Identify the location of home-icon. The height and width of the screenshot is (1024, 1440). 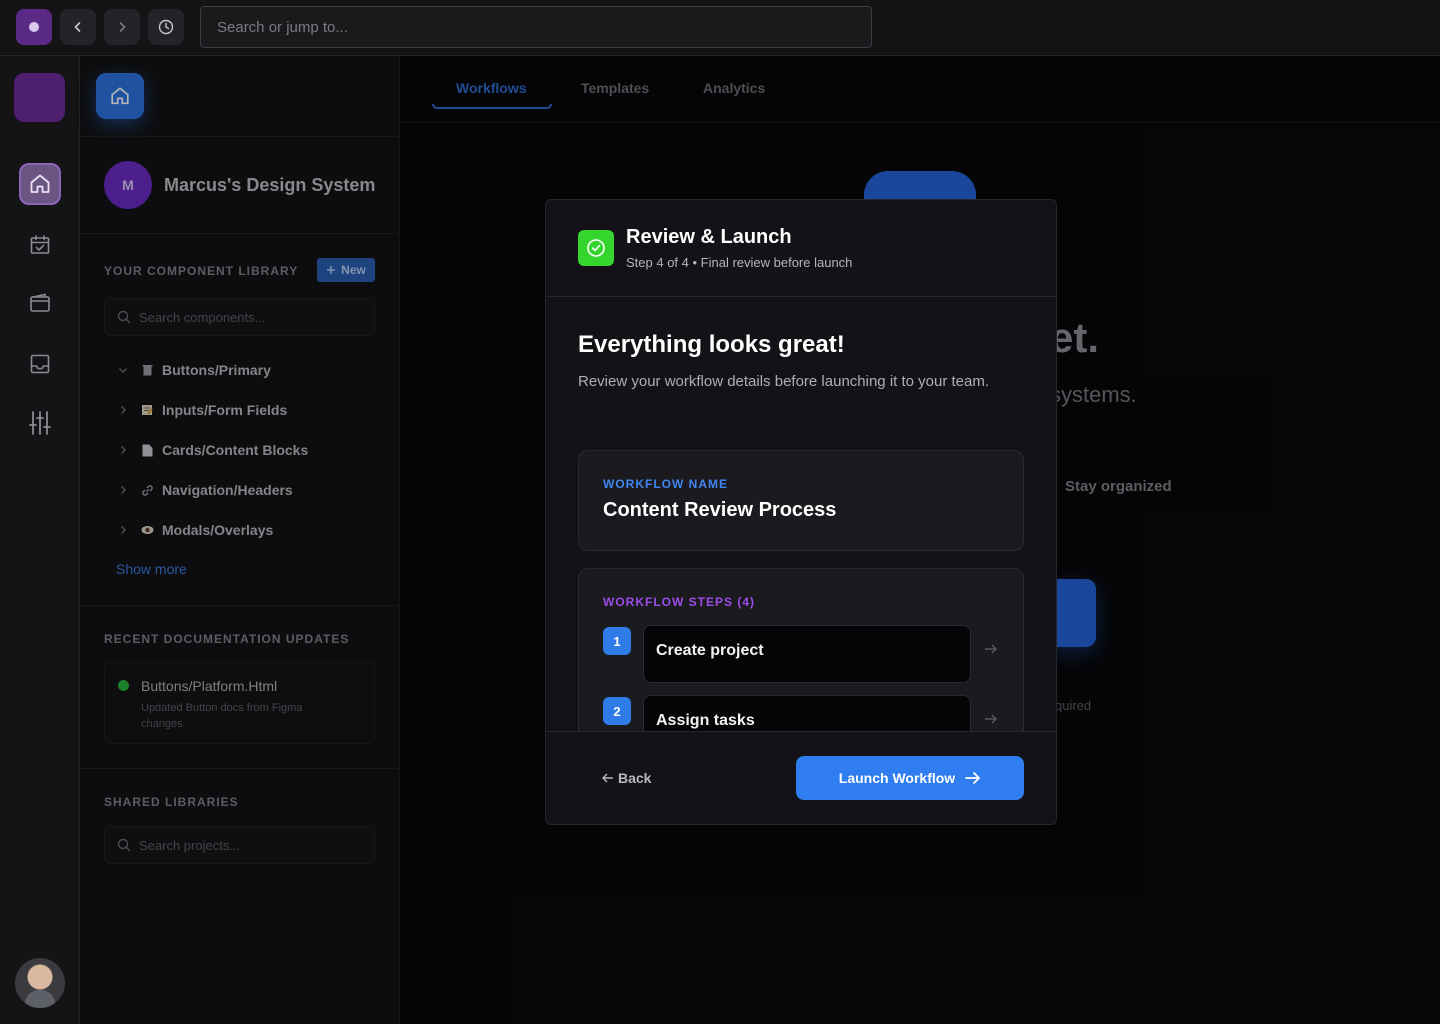
(40, 183).